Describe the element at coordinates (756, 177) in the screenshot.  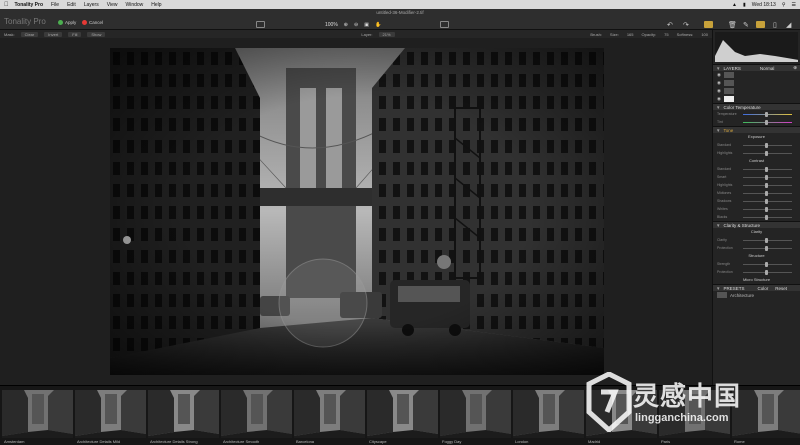
I see `contrast-smart-slider: Smart` at that location.